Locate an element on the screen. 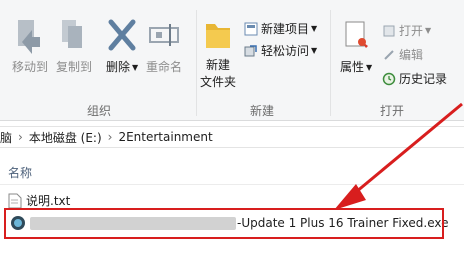  annotation-arrow-icon is located at coordinates (398, 156).